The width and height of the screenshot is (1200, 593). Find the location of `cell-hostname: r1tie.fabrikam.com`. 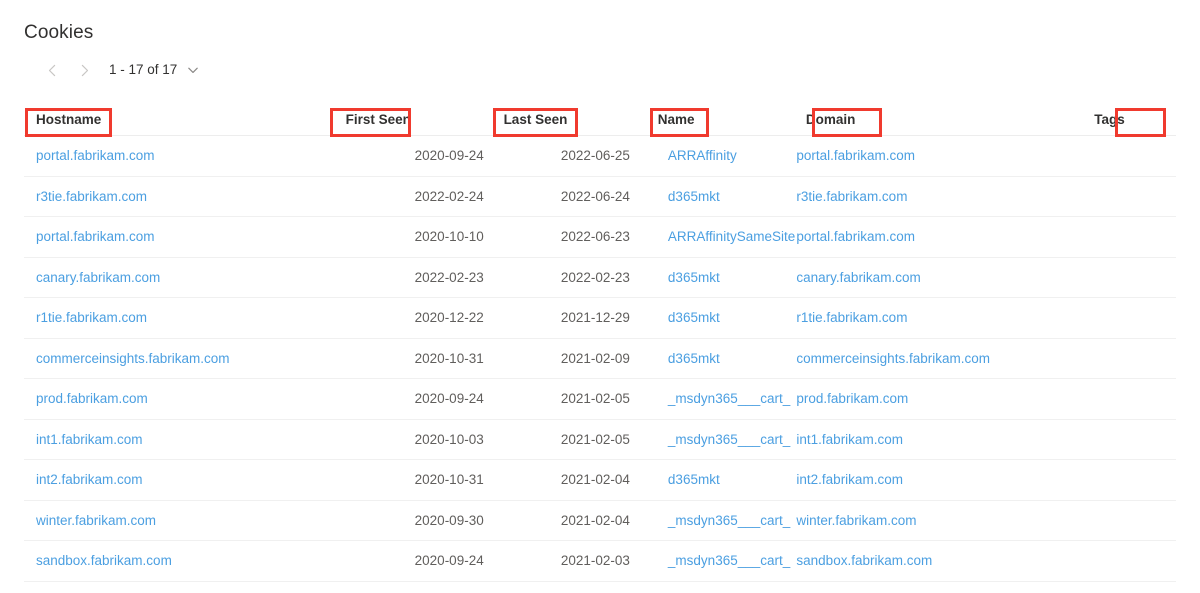

cell-hostname: r1tie.fabrikam.com is located at coordinates (179, 317).